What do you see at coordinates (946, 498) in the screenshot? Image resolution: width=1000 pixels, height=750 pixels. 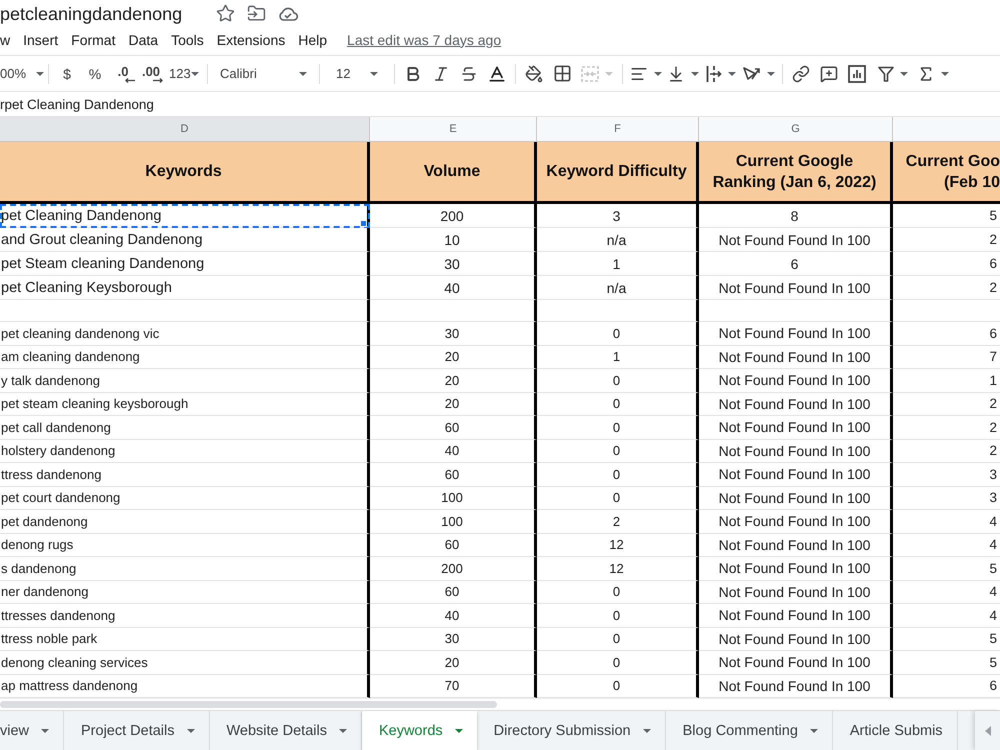 I see `table-cell: 3` at bounding box center [946, 498].